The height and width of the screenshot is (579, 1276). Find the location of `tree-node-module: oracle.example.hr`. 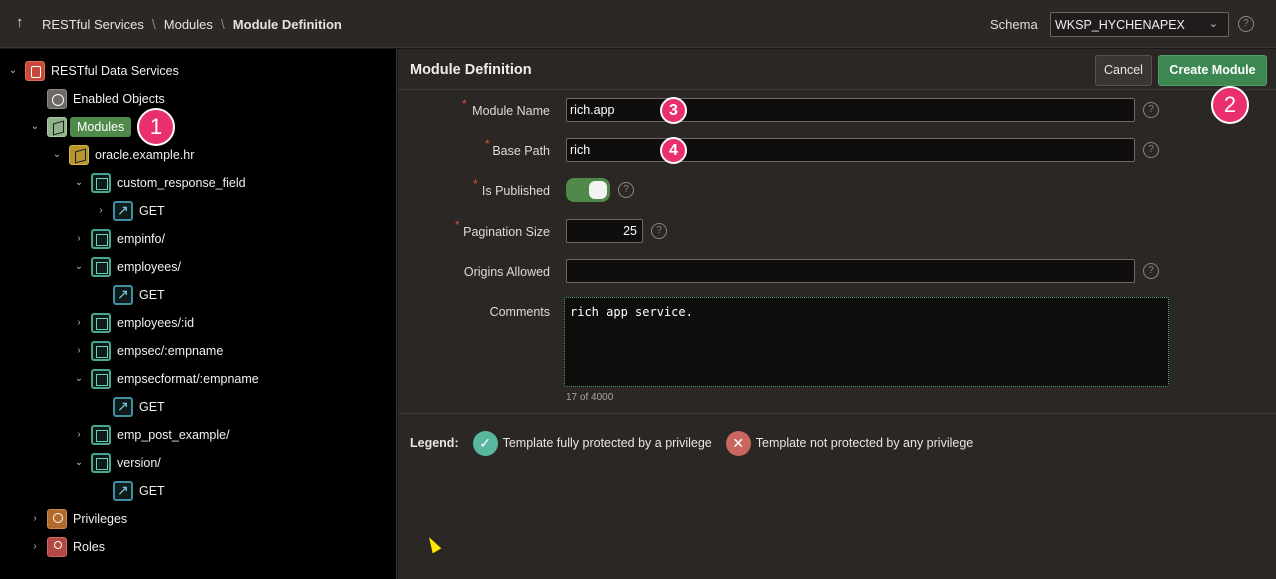

tree-node-module: oracle.example.hr is located at coordinates (131, 155).